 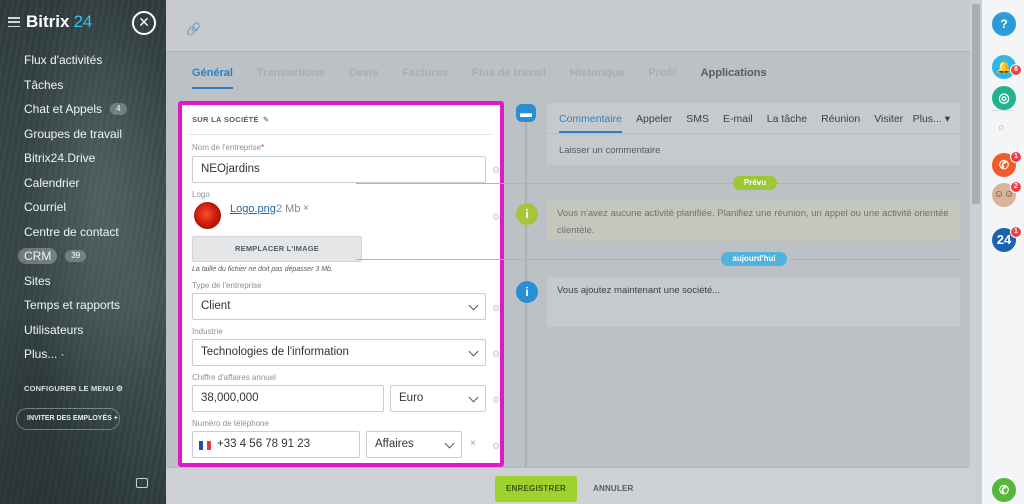 What do you see at coordinates (45, 207) in the screenshot?
I see `sidebar-item-label: Courriel` at bounding box center [45, 207].